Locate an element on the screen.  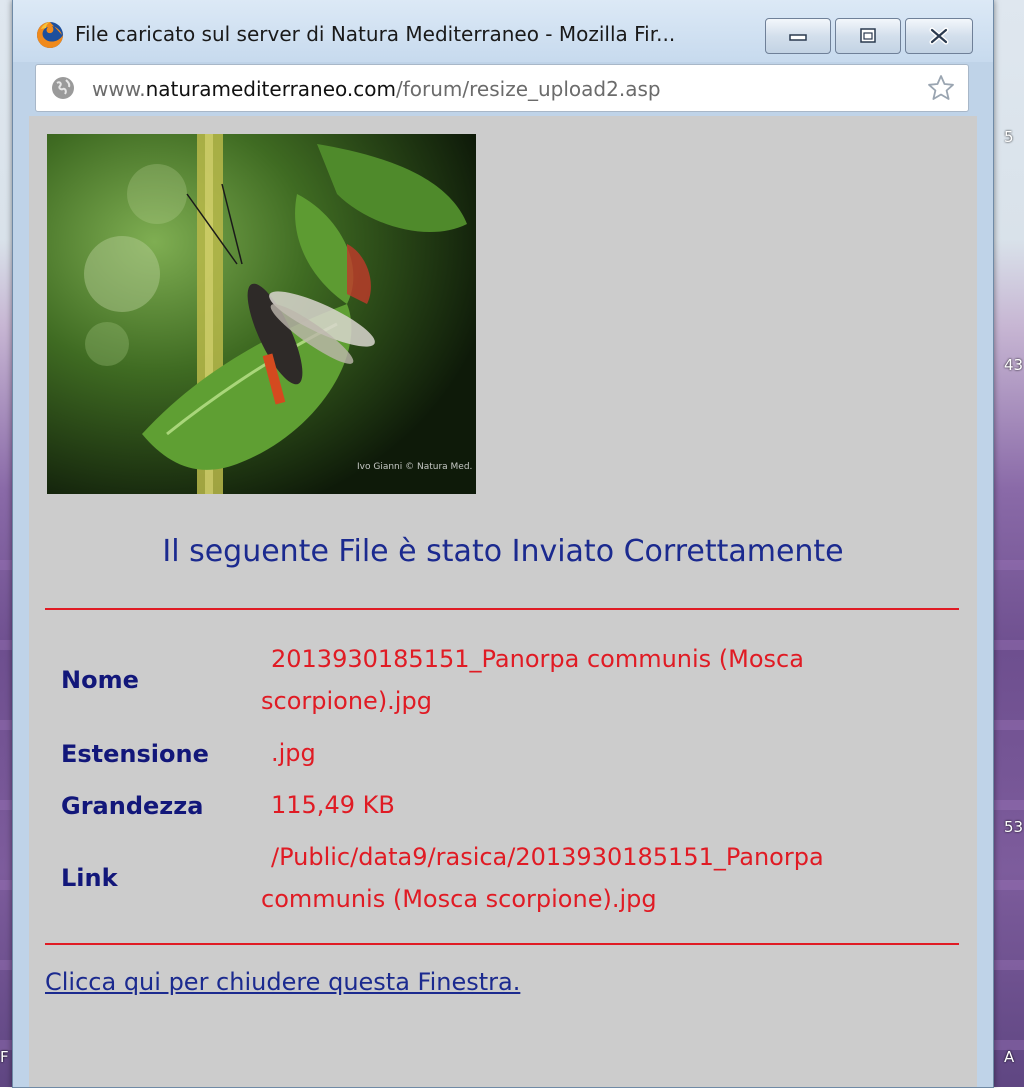
globe-icon is located at coordinates (63, 88).